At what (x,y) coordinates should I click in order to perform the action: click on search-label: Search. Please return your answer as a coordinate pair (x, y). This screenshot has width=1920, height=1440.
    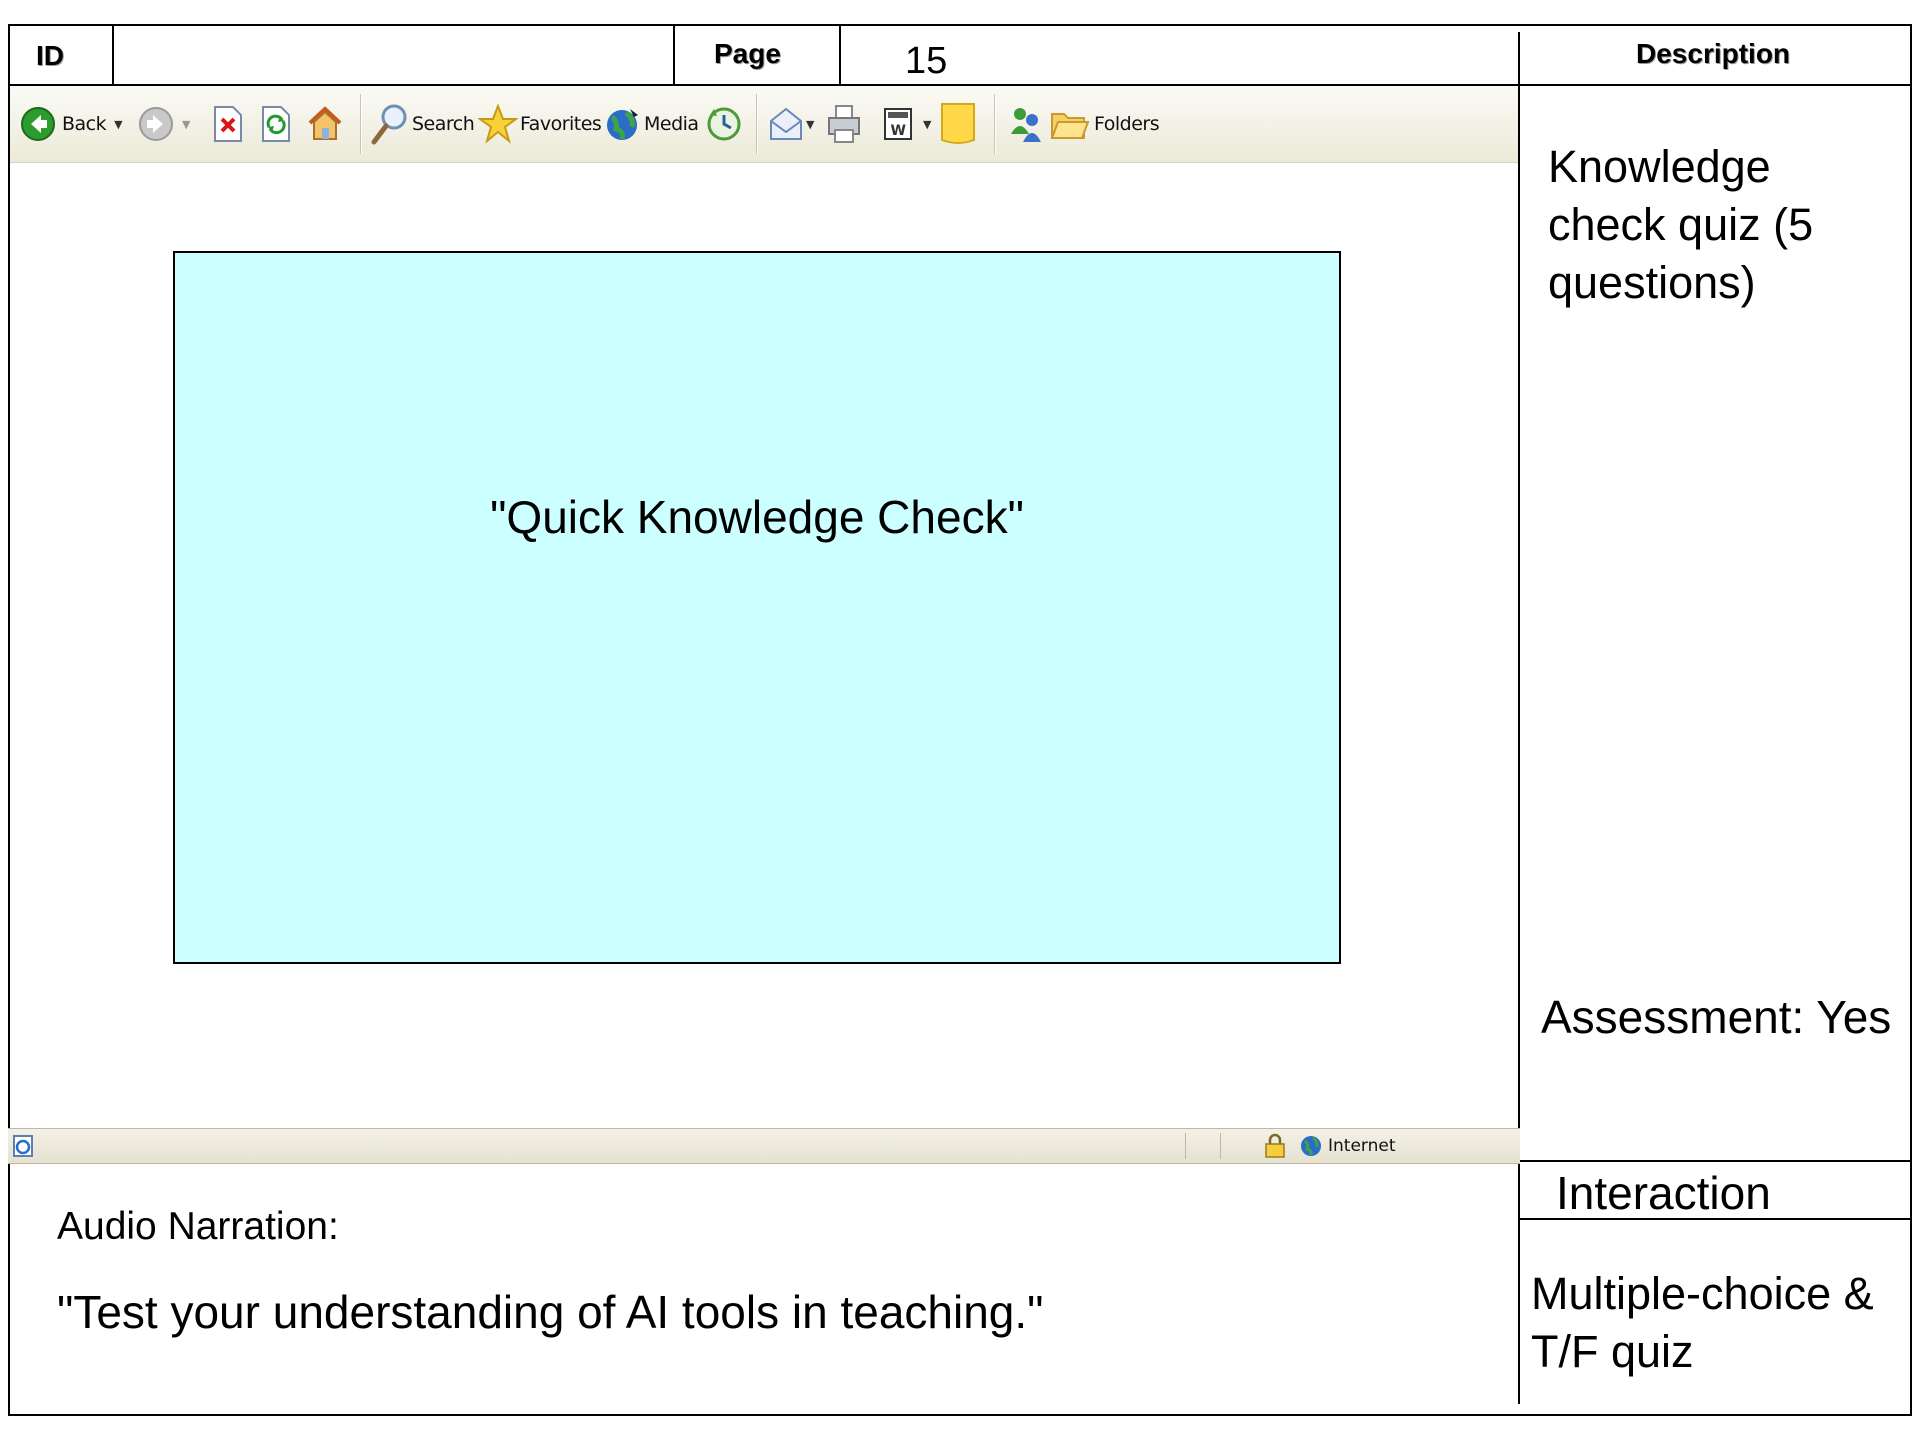
    Looking at the image, I should click on (443, 124).